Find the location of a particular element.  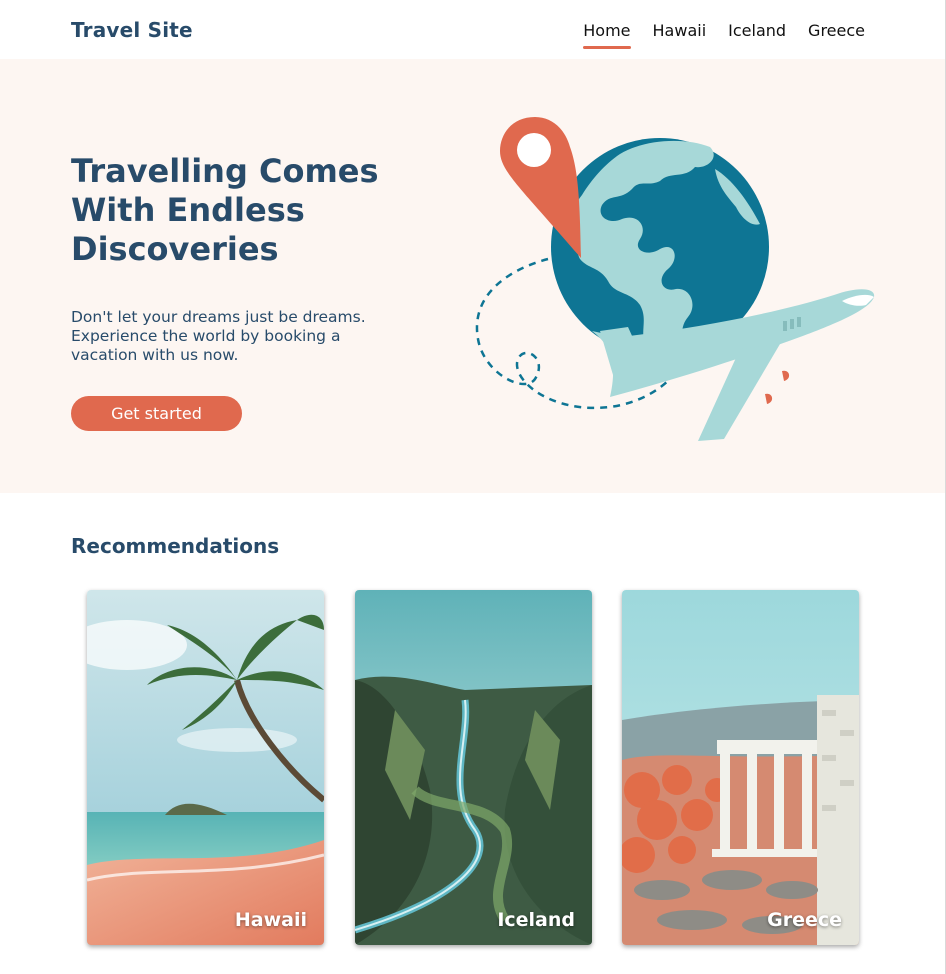

nav-greece: Greece is located at coordinates (836, 34).